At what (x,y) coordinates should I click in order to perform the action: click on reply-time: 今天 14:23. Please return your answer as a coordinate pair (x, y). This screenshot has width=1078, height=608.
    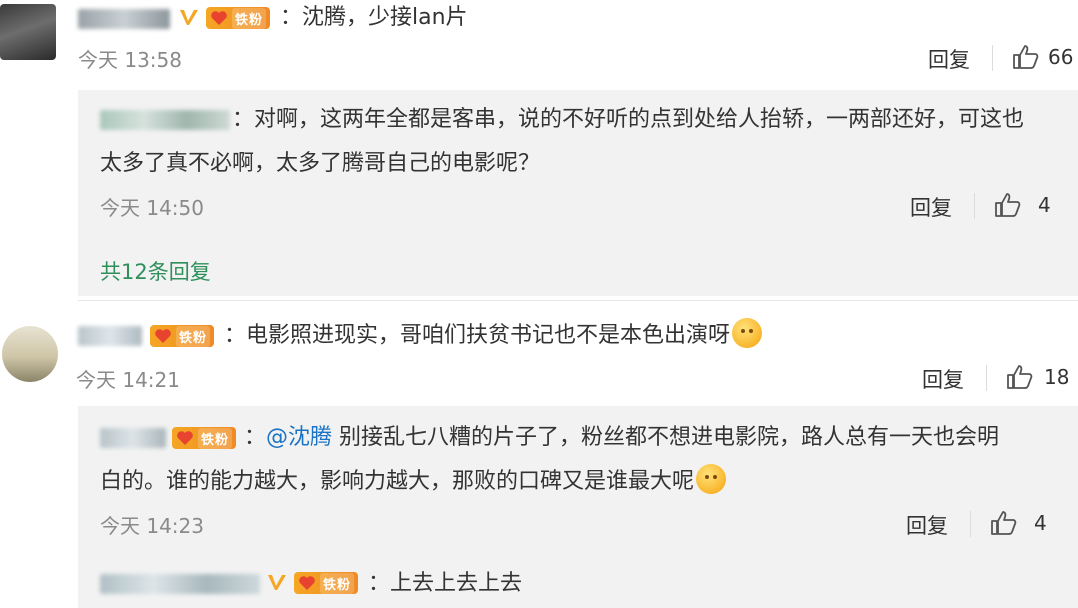
    Looking at the image, I should click on (152, 526).